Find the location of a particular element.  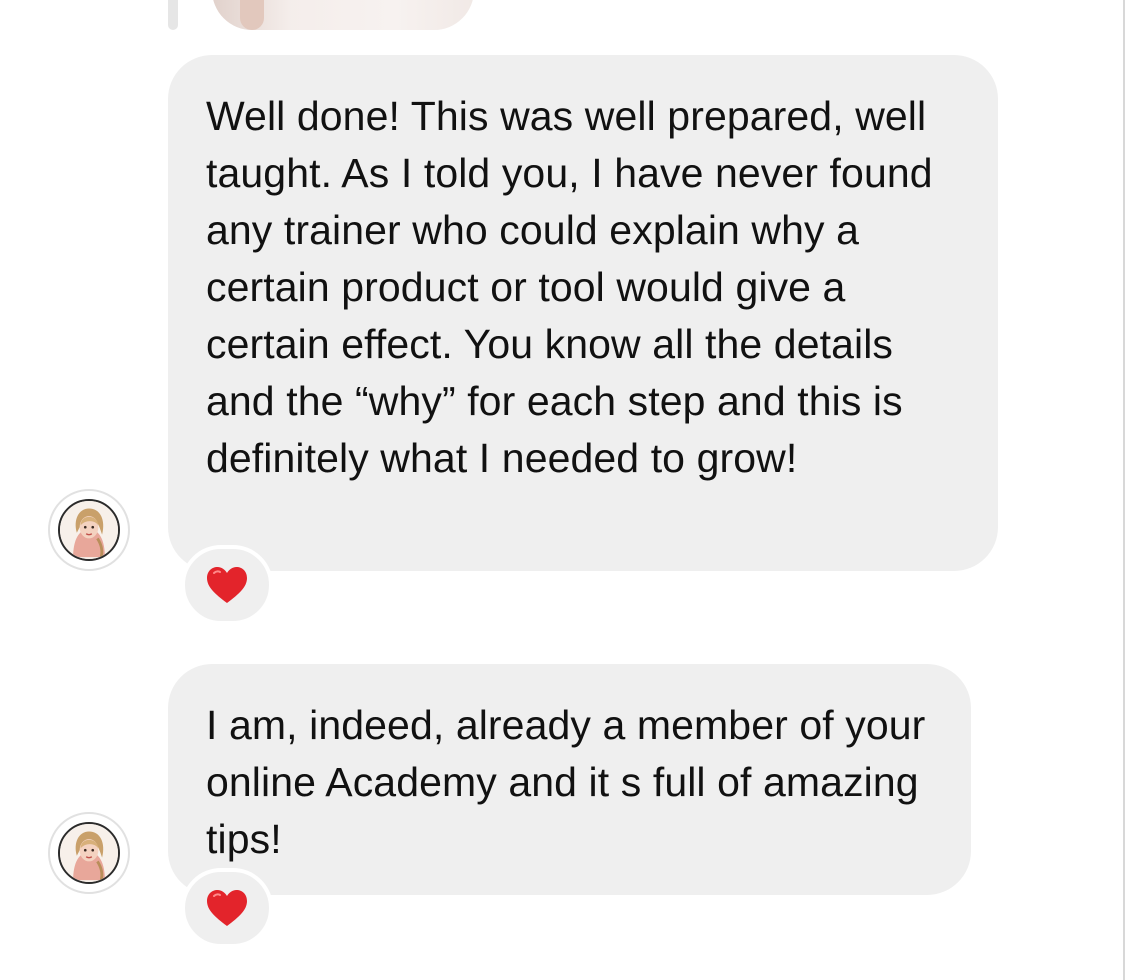

thread-connector is located at coordinates (173, 15).